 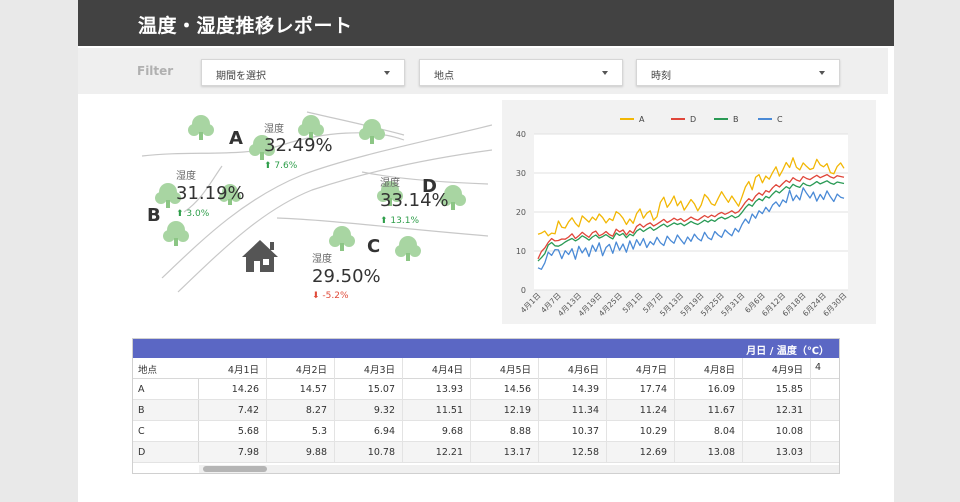 I want to click on arrow-down-icon: ⬇, so click(x=316, y=296).